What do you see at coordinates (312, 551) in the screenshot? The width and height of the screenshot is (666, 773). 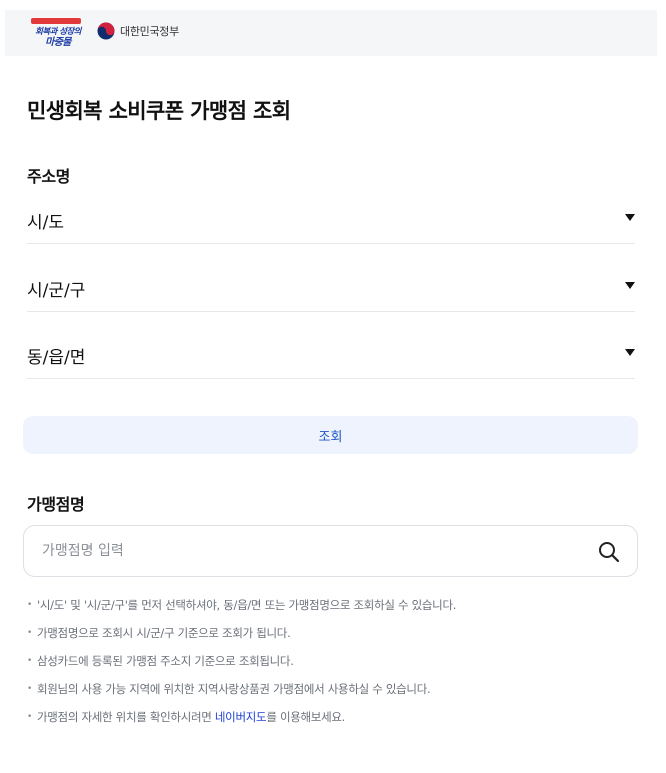 I see `store-name-input` at bounding box center [312, 551].